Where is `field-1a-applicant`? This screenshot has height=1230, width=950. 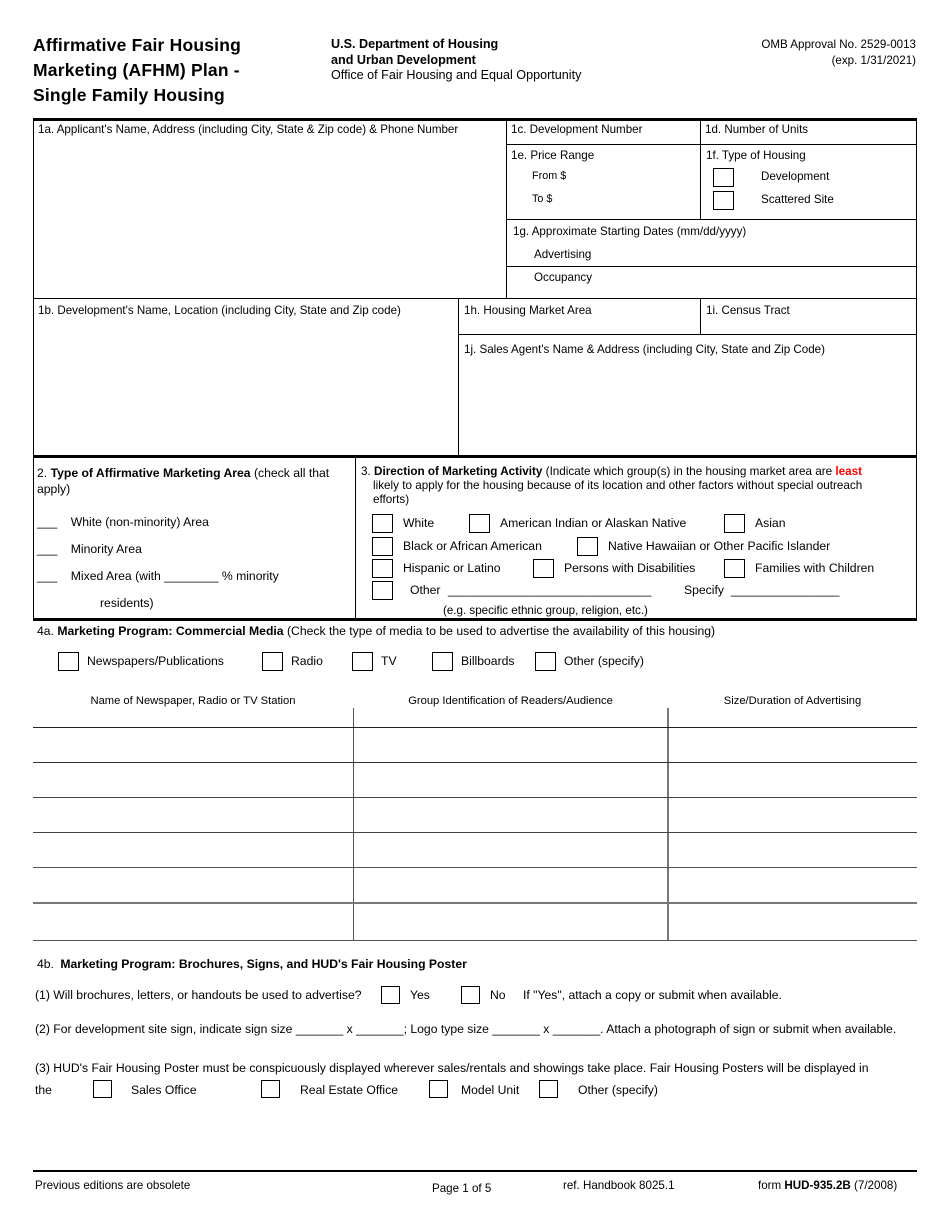 field-1a-applicant is located at coordinates (269, 216).